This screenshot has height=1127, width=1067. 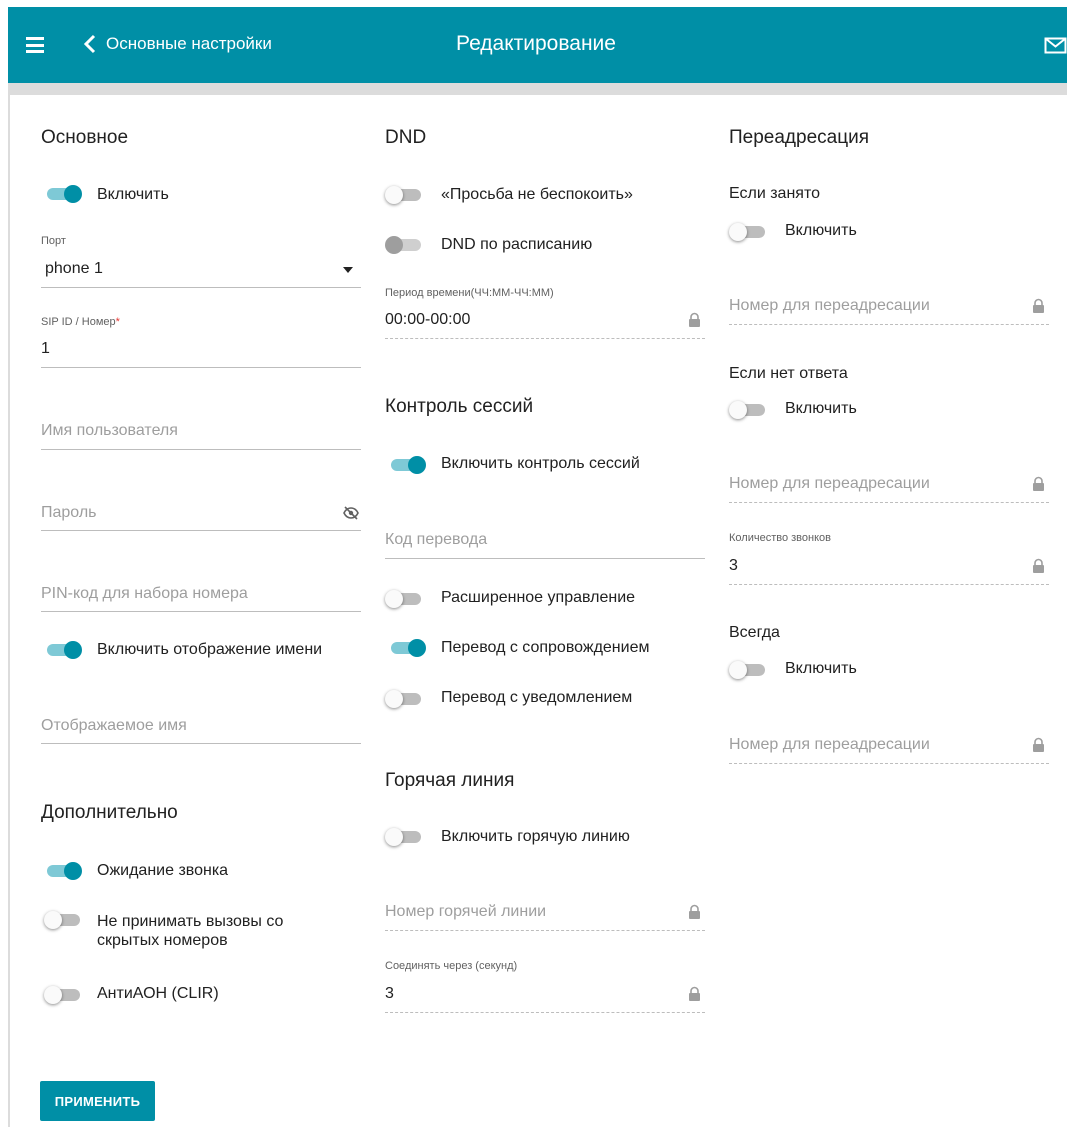 I want to click on dnd-schedule-toggle, so click(x=404, y=245).